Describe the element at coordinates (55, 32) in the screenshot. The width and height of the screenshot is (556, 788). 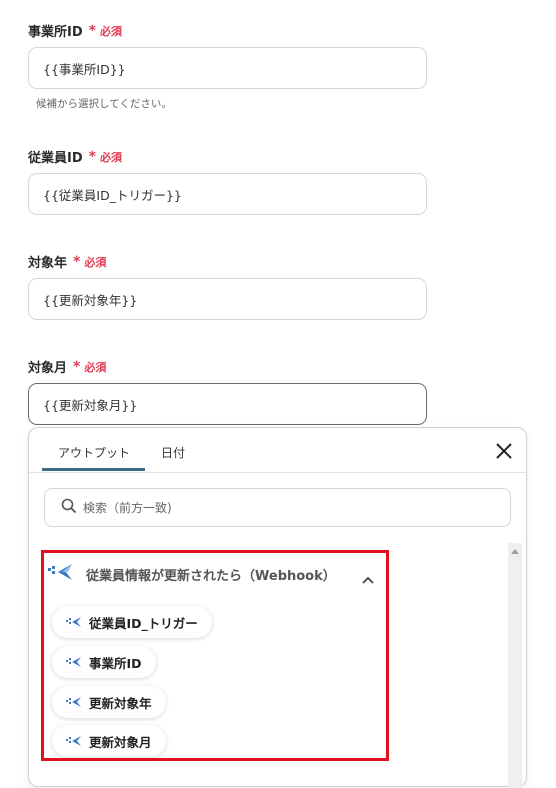
I see `label-text: 事業所ID` at that location.